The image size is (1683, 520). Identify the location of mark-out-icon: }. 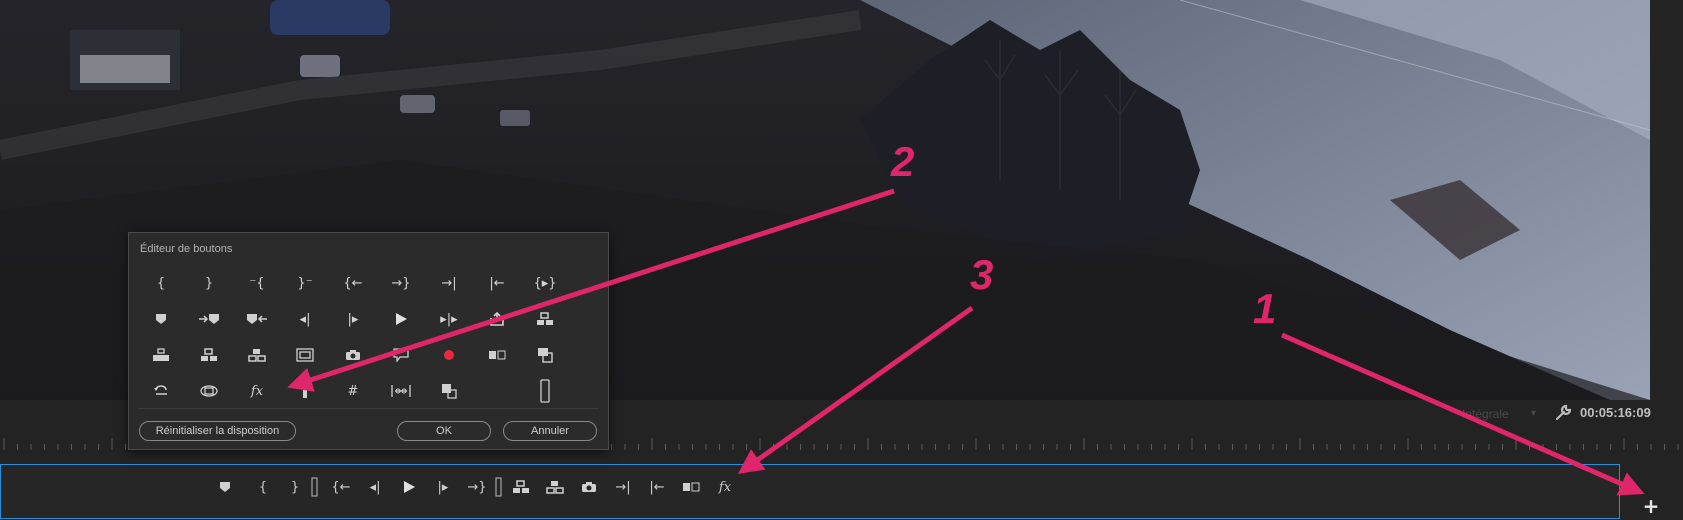
(209, 283).